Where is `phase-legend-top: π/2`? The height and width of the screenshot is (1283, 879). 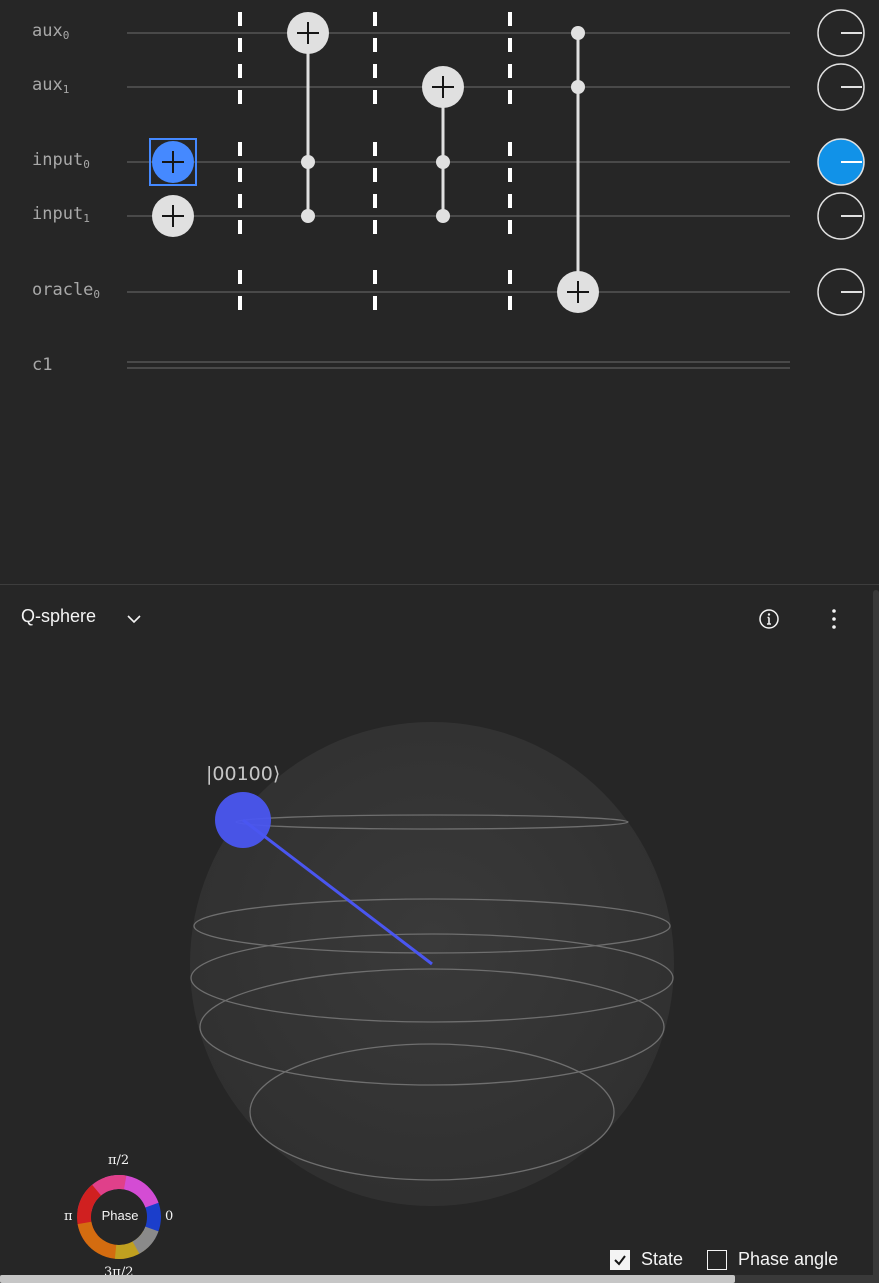
phase-legend-top: π/2 is located at coordinates (119, 1160).